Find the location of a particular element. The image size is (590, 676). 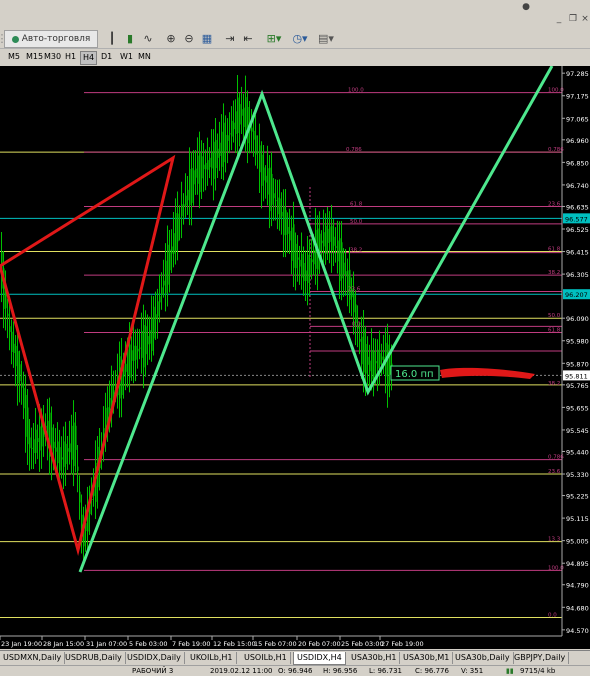

fib-right-label: 0.0 is located at coordinates (552, 616).